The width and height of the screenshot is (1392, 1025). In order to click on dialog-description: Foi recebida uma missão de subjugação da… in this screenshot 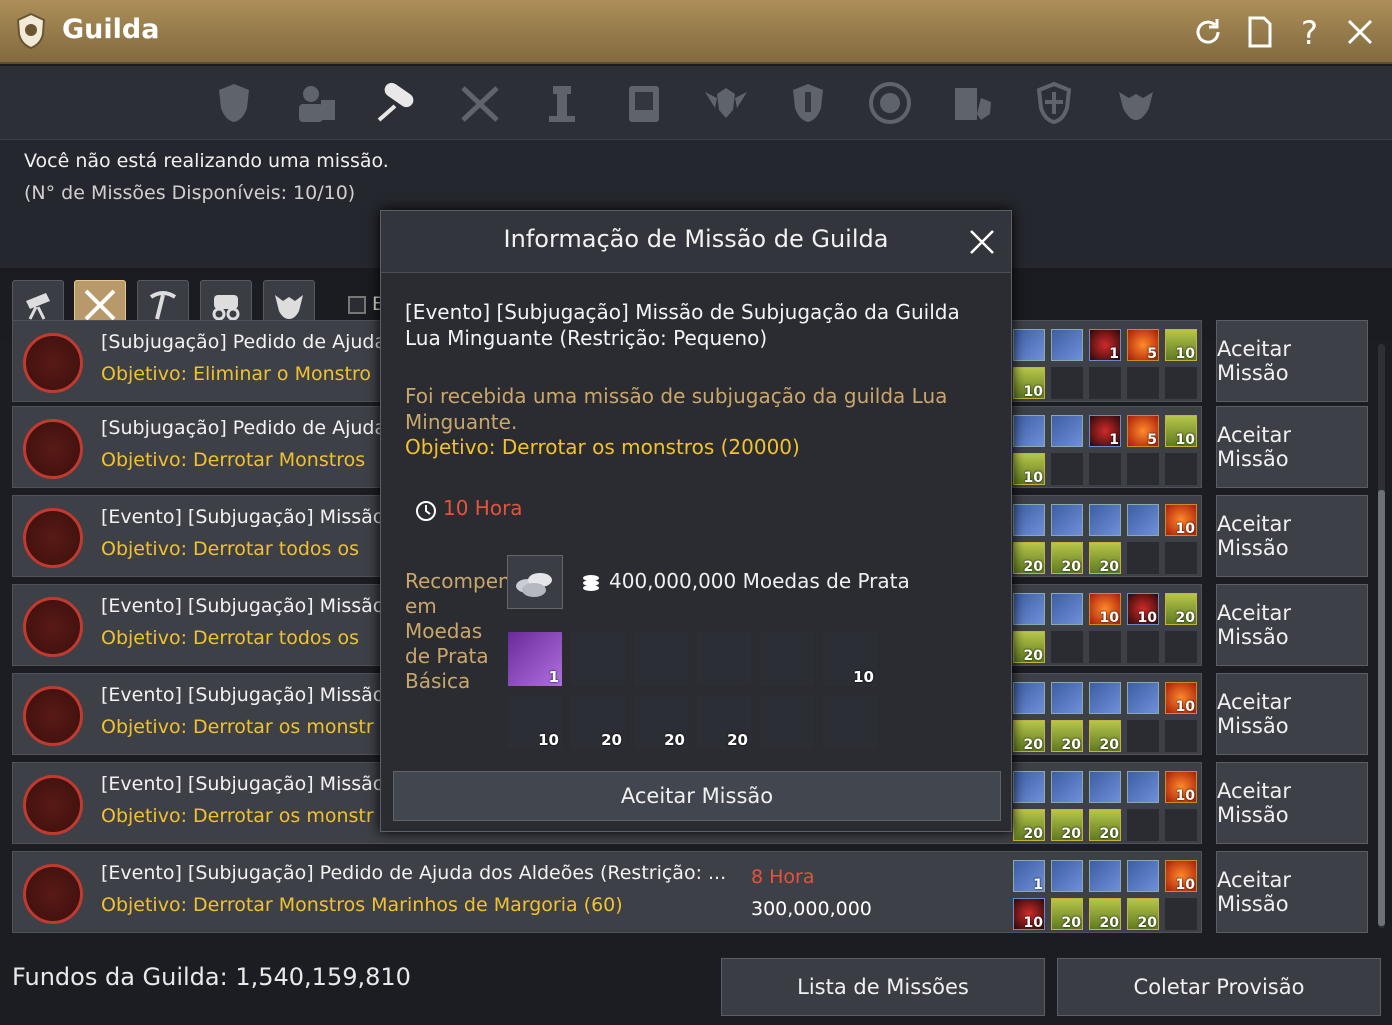, I will do `click(676, 409)`.